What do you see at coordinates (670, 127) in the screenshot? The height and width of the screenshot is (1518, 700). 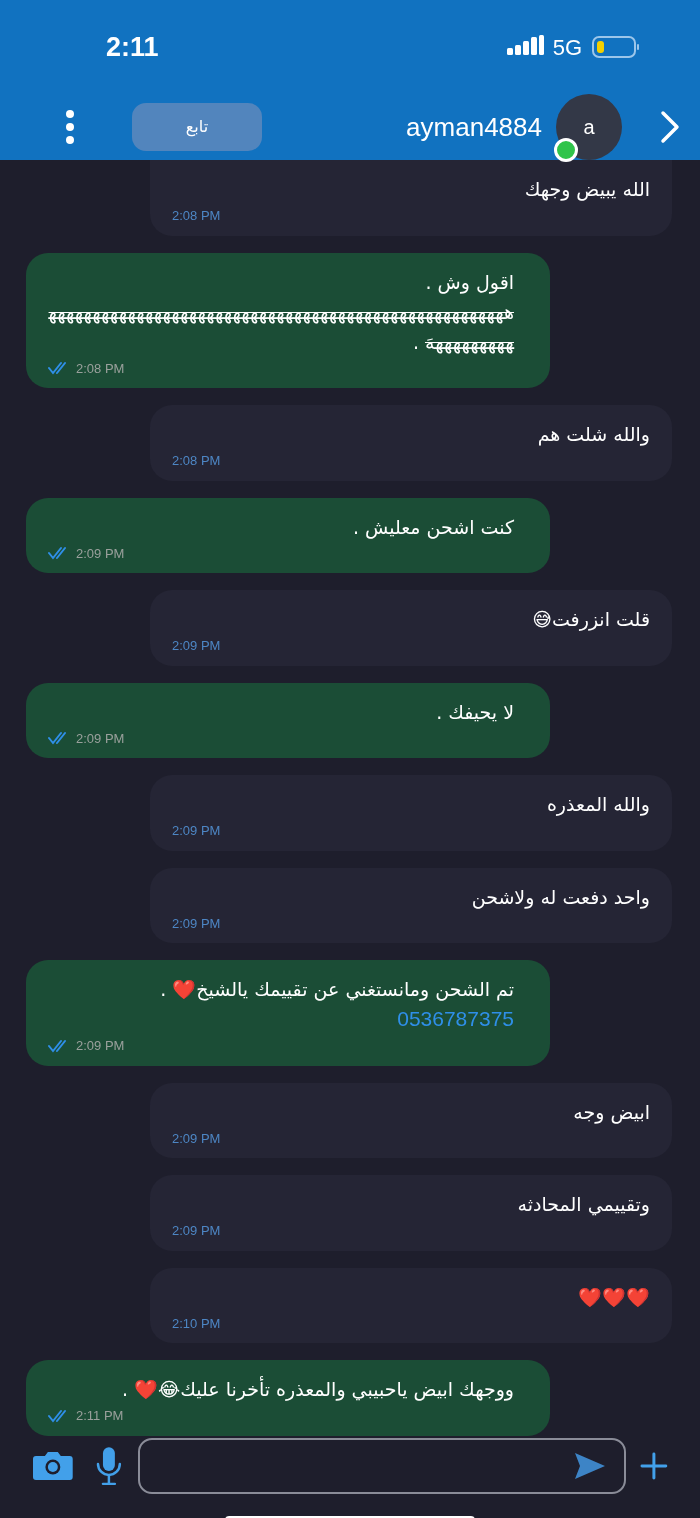 I see `chevron-right-icon` at bounding box center [670, 127].